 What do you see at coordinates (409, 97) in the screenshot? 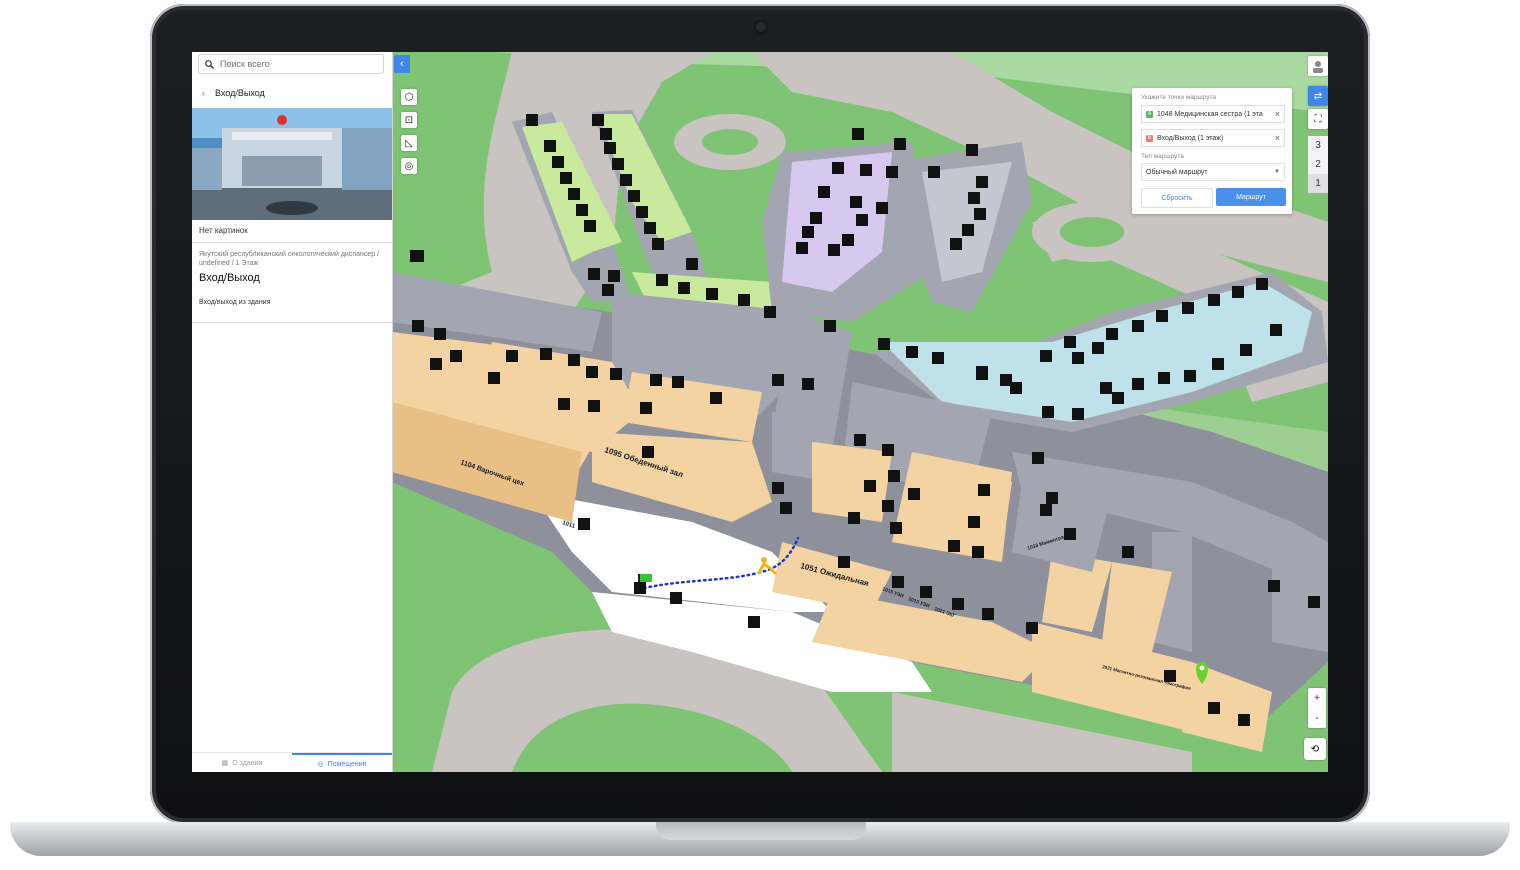
I see `hexagon-tool-icon: ⬡` at bounding box center [409, 97].